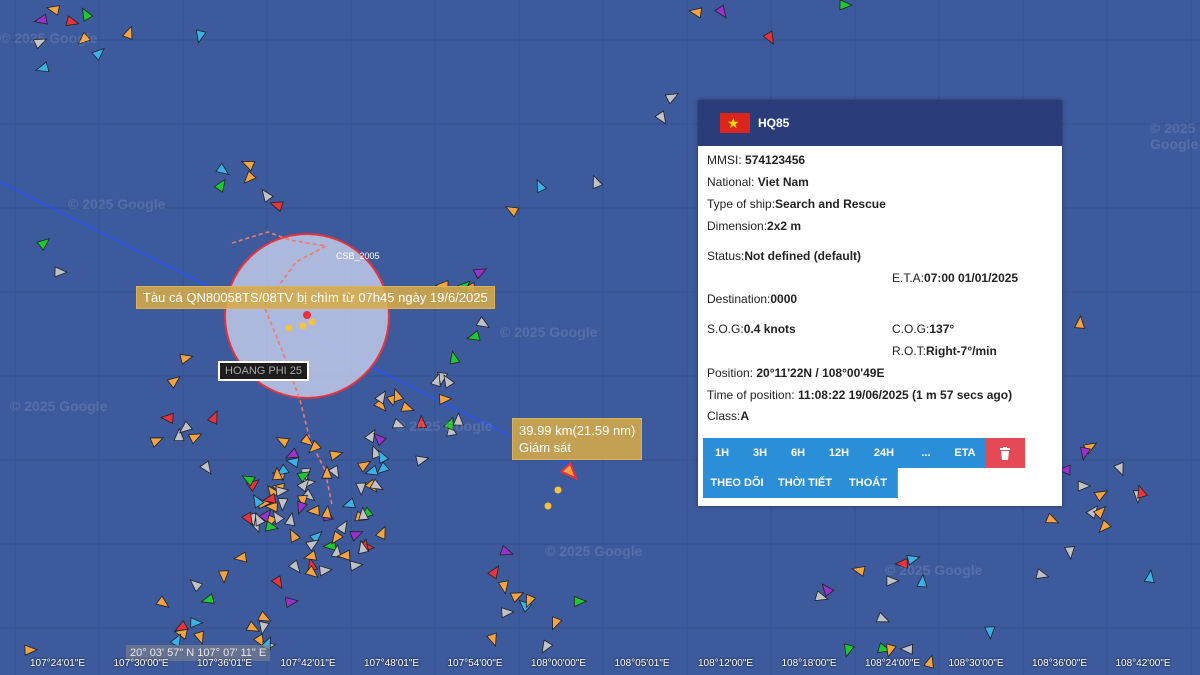  What do you see at coordinates (264, 371) in the screenshot?
I see `ship-tag-hoang-phi: HOANG PHI 25` at bounding box center [264, 371].